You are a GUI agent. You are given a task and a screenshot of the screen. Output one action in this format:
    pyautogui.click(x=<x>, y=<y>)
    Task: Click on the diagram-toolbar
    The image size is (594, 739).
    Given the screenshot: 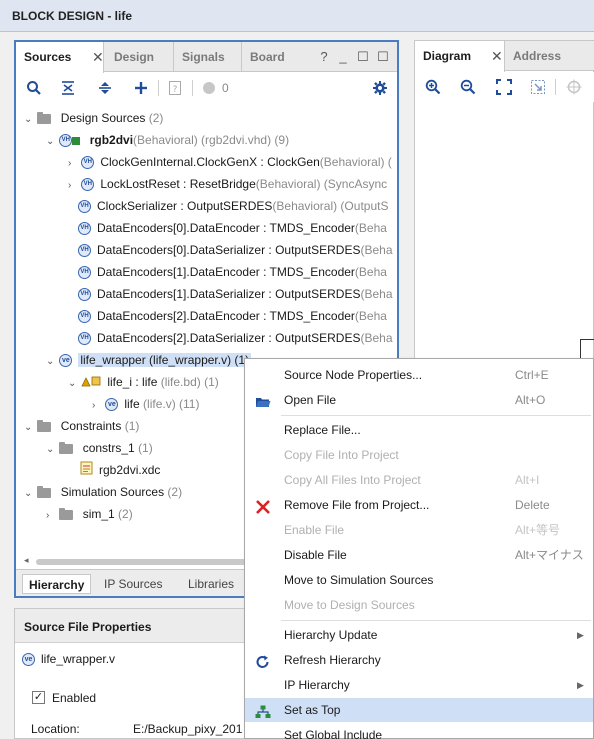 What is the action you would take?
    pyautogui.click(x=504, y=87)
    